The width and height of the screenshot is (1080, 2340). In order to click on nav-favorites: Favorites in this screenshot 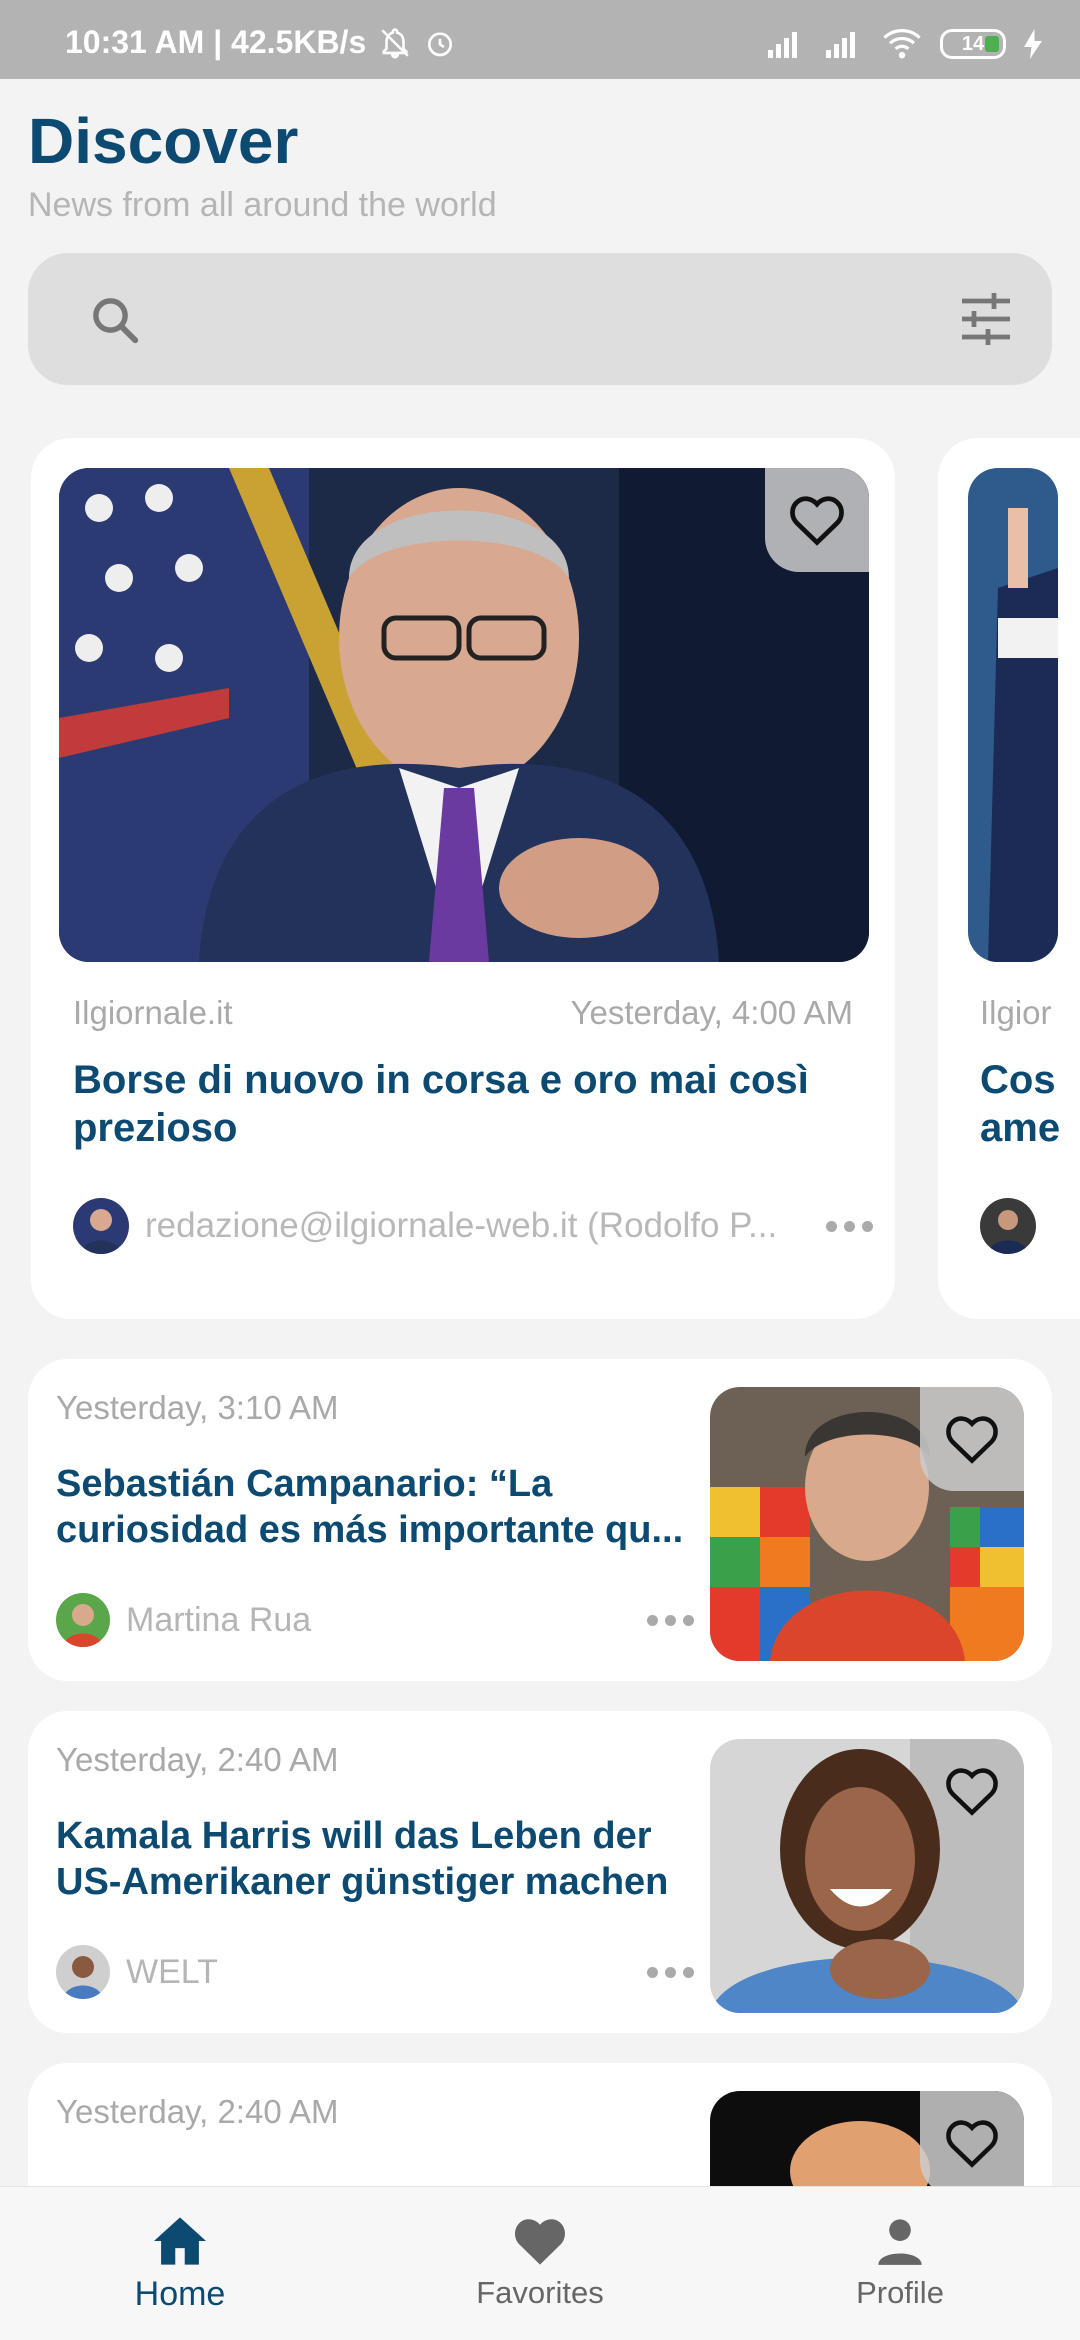, I will do `click(540, 2263)`.